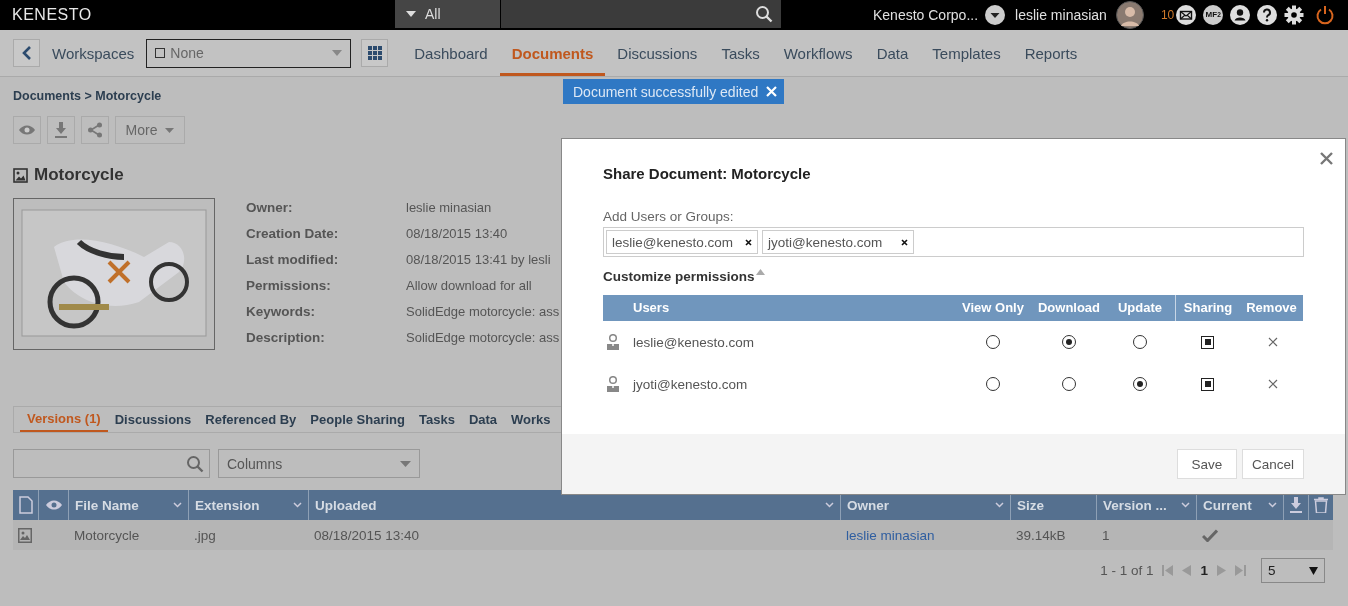 This screenshot has height=606, width=1348. I want to click on nav-tab: Tasks, so click(740, 53).